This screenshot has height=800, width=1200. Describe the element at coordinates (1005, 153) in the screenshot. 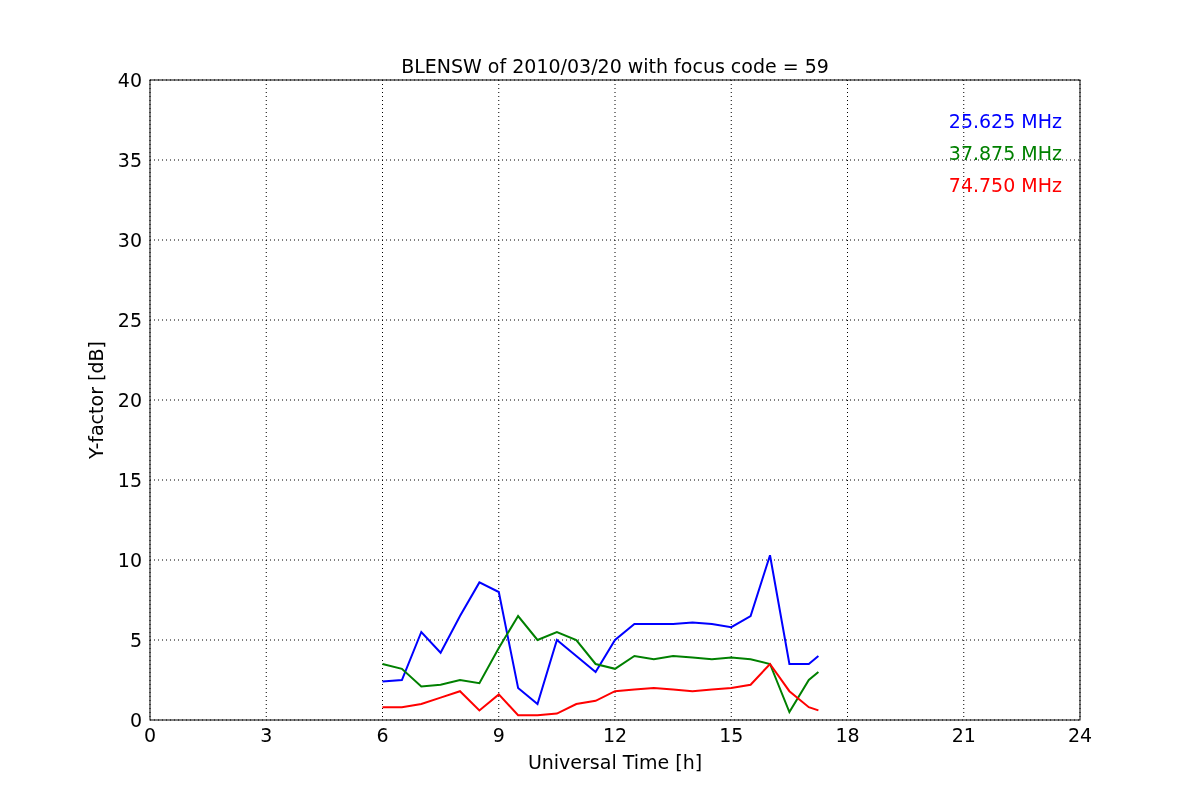

I see `legend-label: 37.875 MHz` at that location.